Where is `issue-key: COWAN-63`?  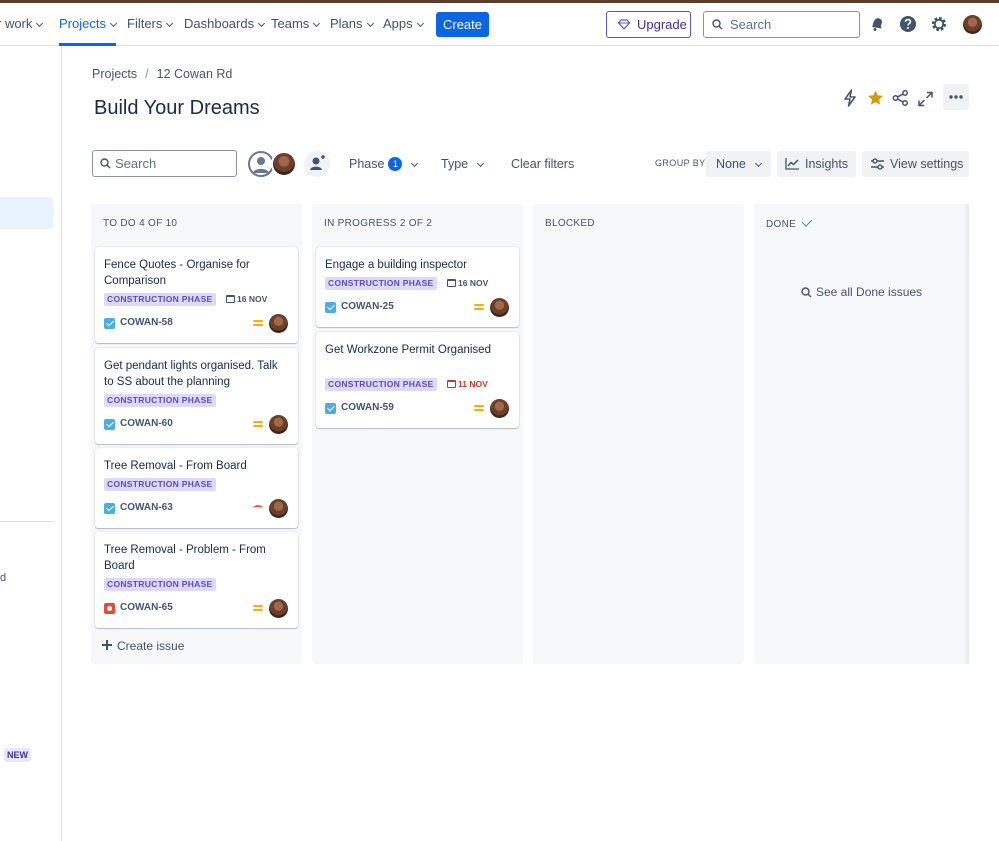
issue-key: COWAN-63 is located at coordinates (146, 507).